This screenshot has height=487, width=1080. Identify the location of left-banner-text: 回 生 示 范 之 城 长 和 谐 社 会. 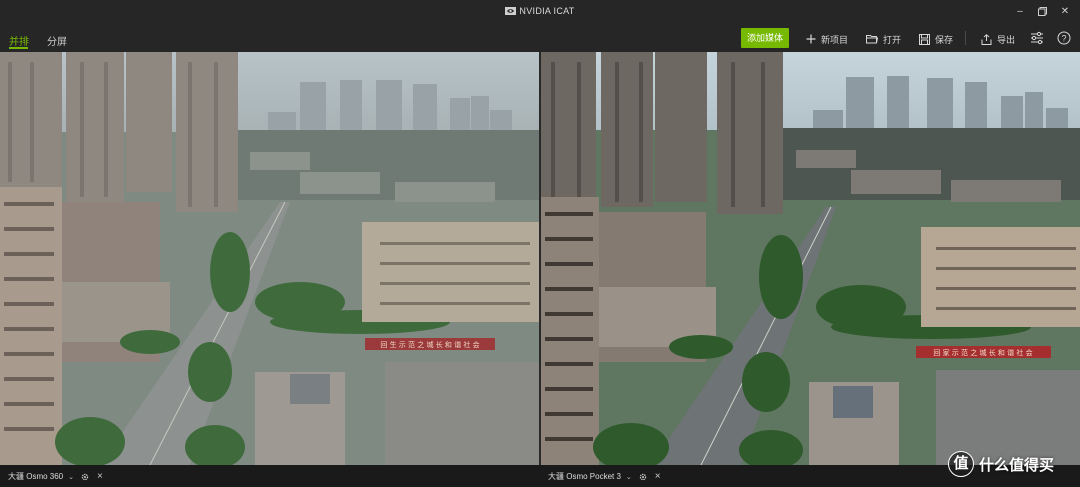
(429, 344).